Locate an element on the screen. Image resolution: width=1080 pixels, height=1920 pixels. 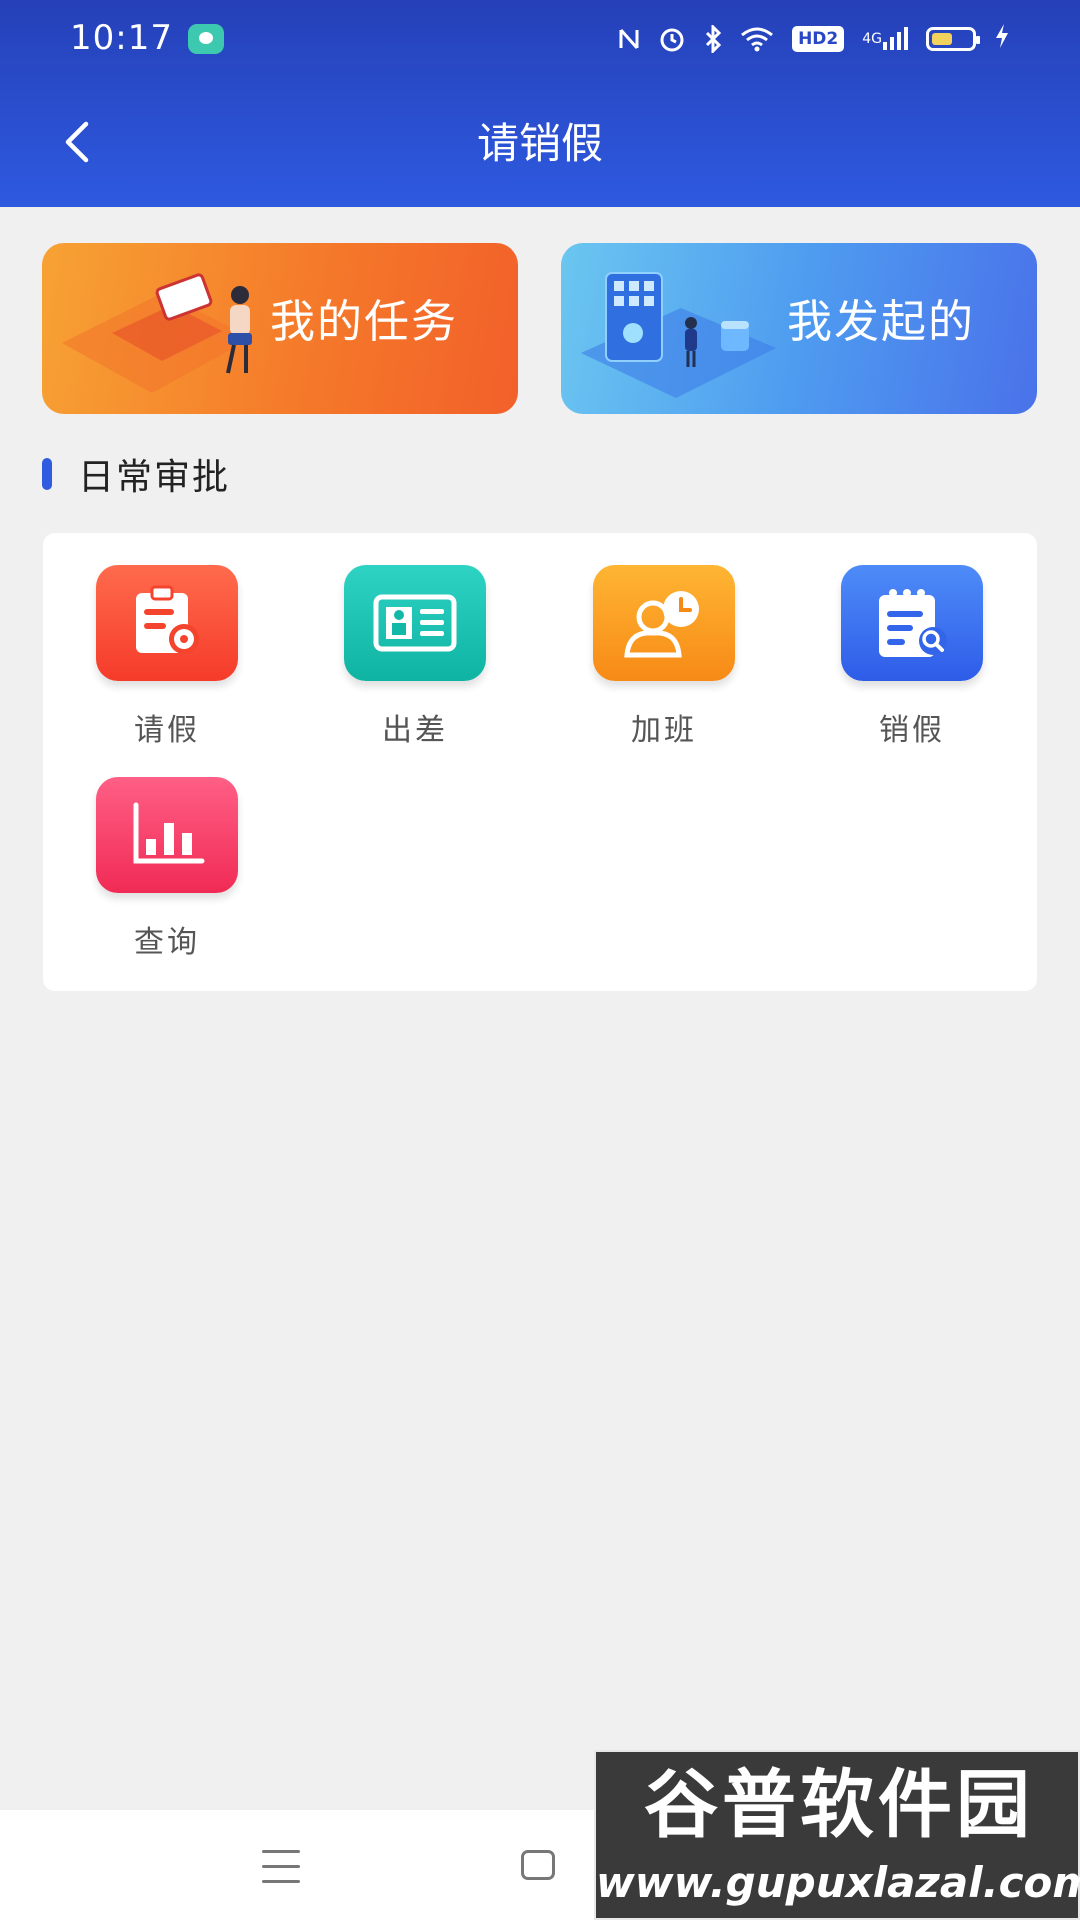
app-header: 10:17 HD2 4G 请销假 is located at coordinates (540, 103).